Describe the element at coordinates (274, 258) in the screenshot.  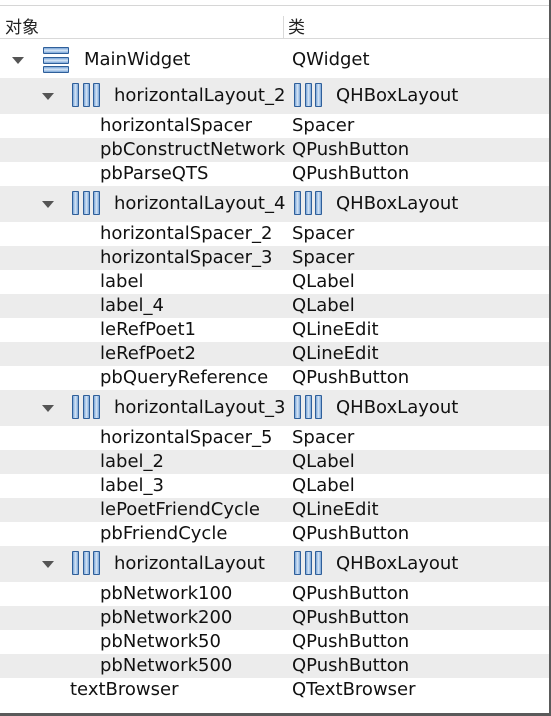
I see `tree-row: horizontalSpacer_3 Spacer` at that location.